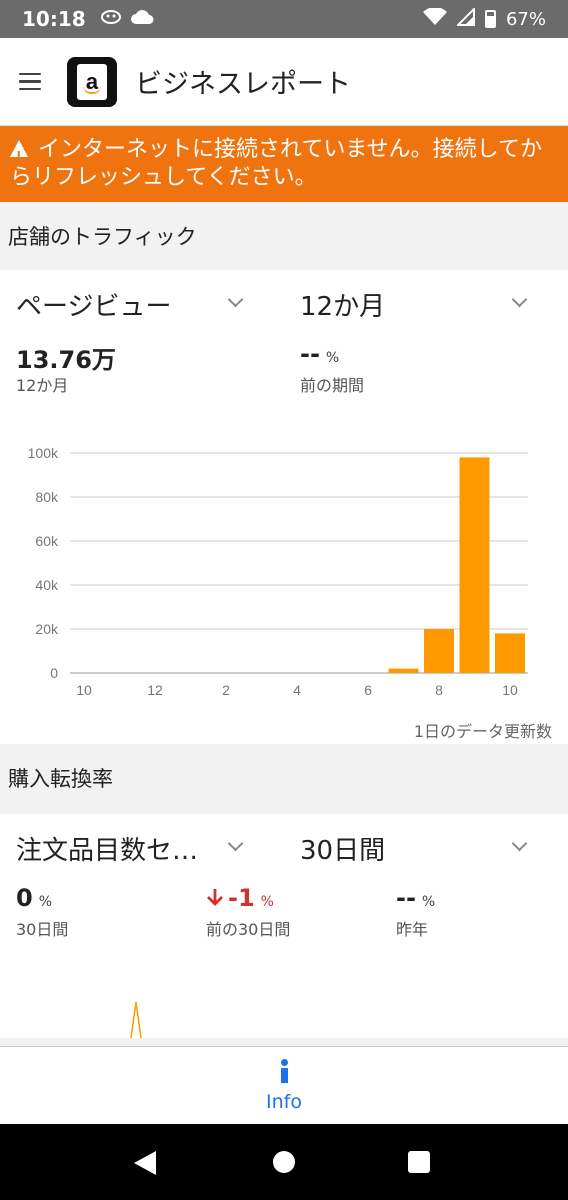  What do you see at coordinates (155, 690) in the screenshot?
I see `x-tick-label: 12` at bounding box center [155, 690].